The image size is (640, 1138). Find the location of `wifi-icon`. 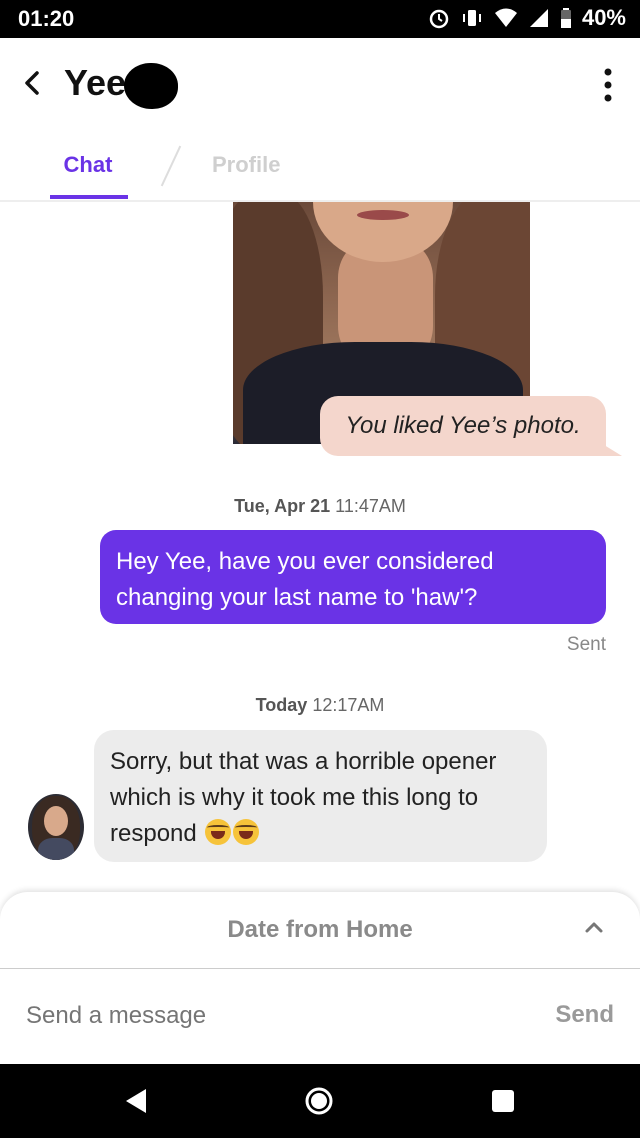

wifi-icon is located at coordinates (505, 17).